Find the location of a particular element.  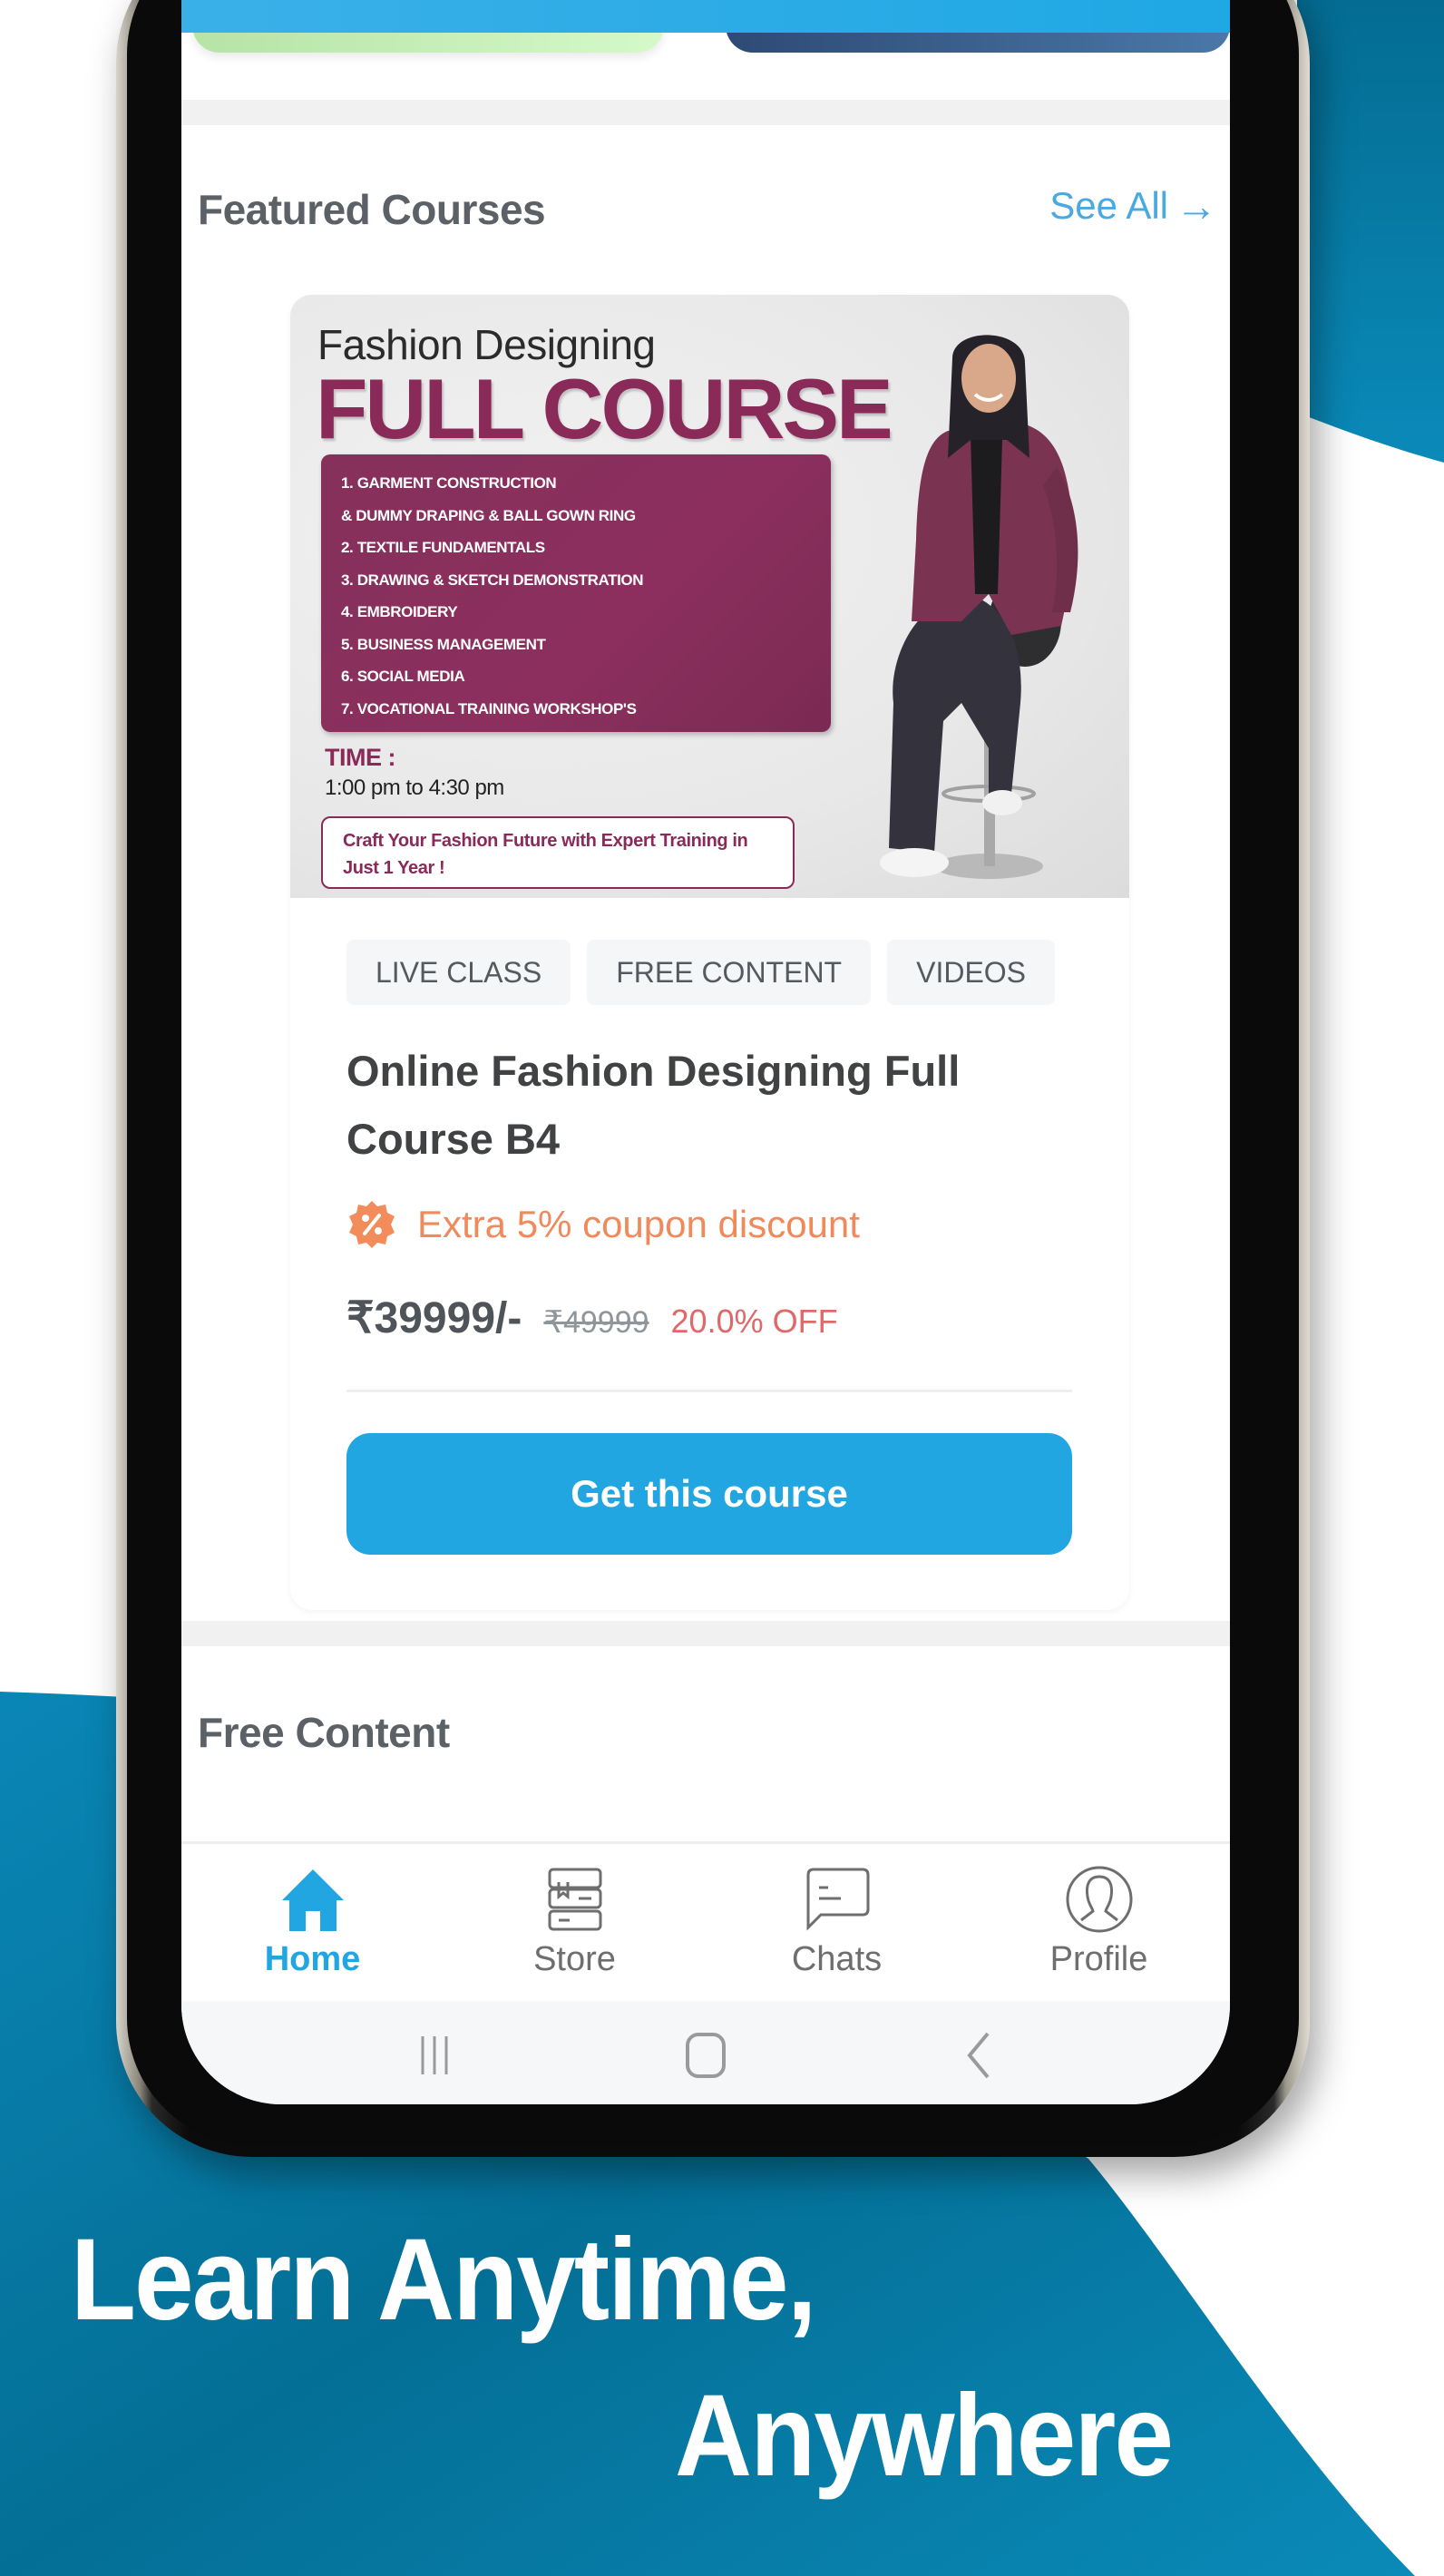

nav-label: Profile is located at coordinates (1098, 1959).